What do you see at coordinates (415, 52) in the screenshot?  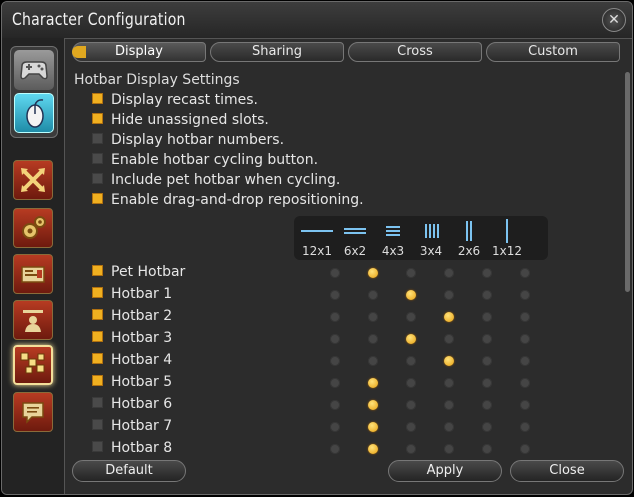 I see `tab-cross: Cross` at bounding box center [415, 52].